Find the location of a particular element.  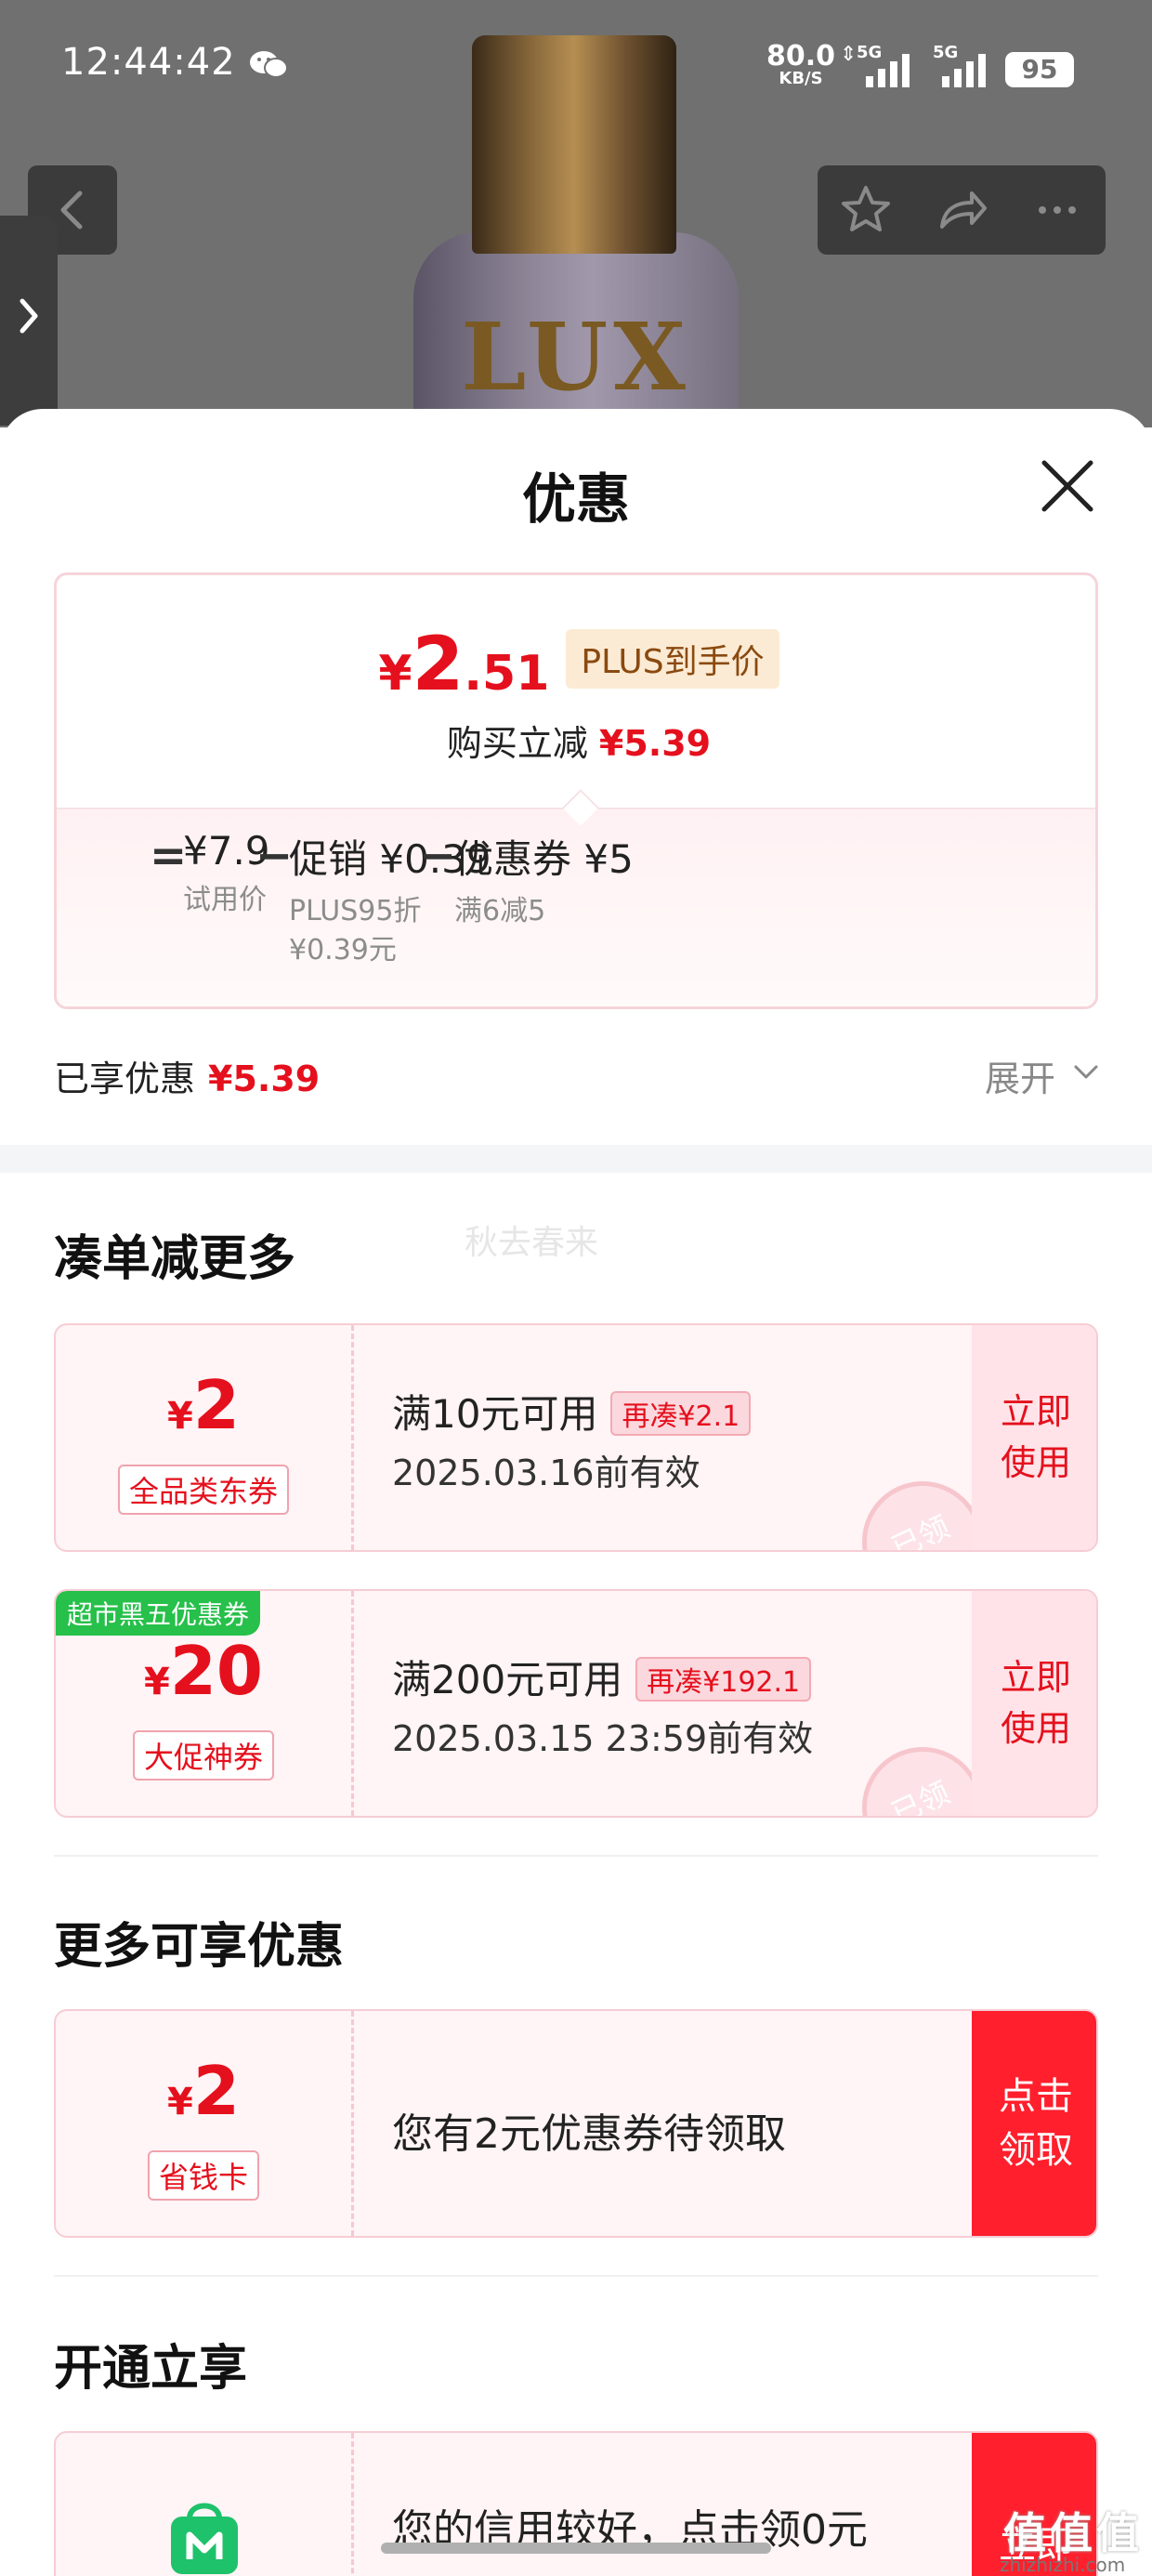

add-more-badge: 再凑¥192.1 is located at coordinates (723, 1679).